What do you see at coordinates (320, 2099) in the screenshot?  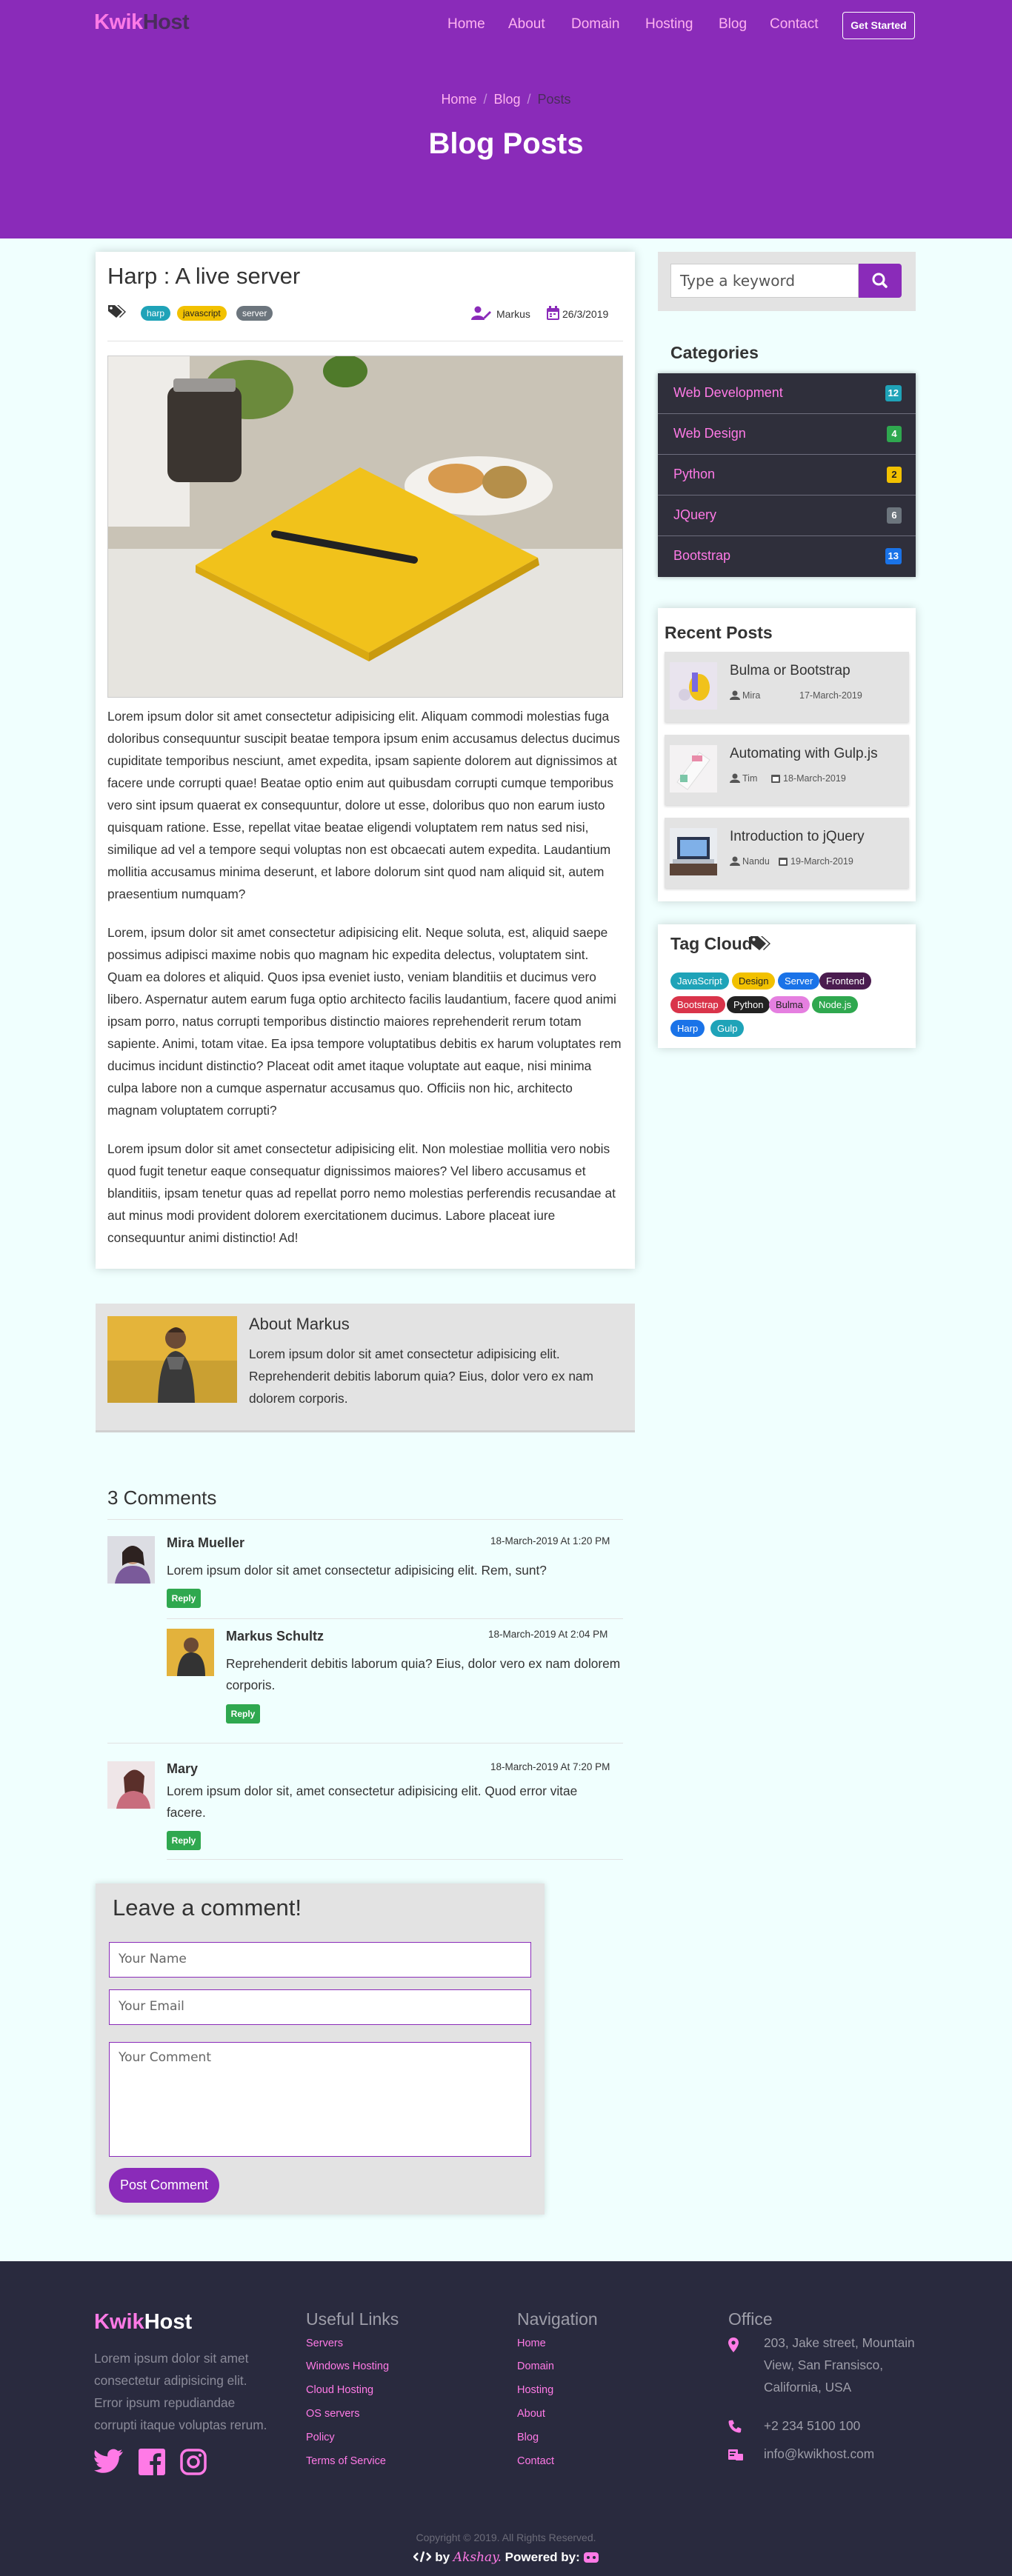 I see `comment-textarea: Your Comment` at bounding box center [320, 2099].